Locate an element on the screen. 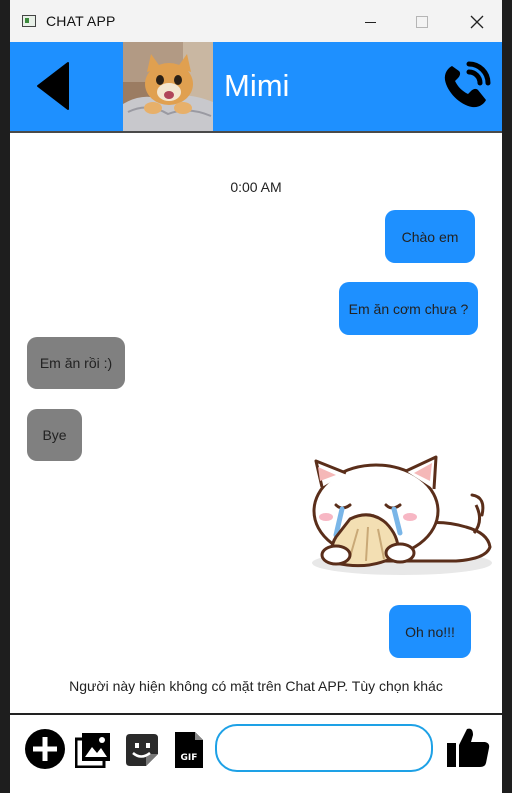  message-text: Em ăn rồi :) is located at coordinates (76, 363).